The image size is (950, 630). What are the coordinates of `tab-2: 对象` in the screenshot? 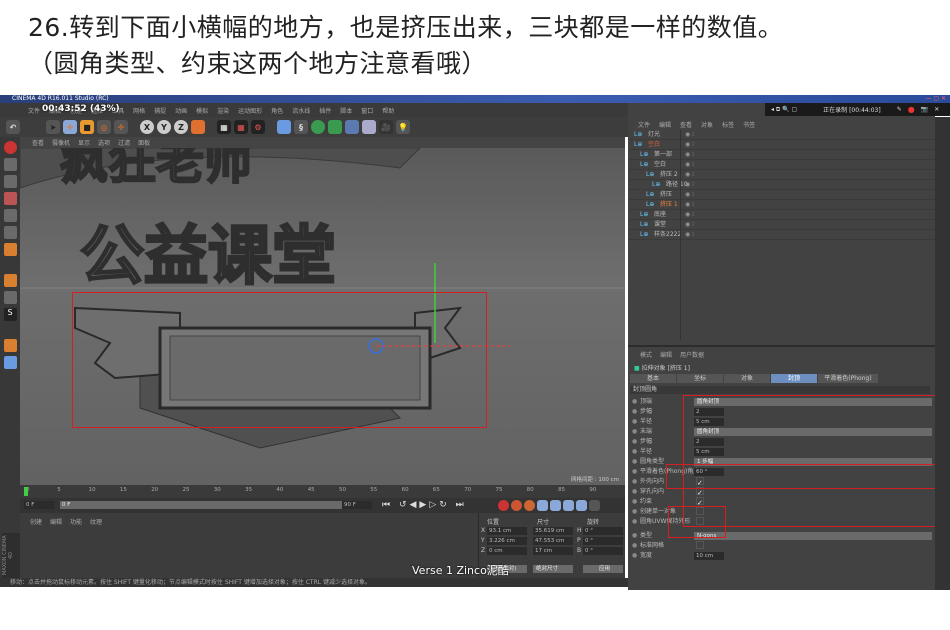 It's located at (747, 378).